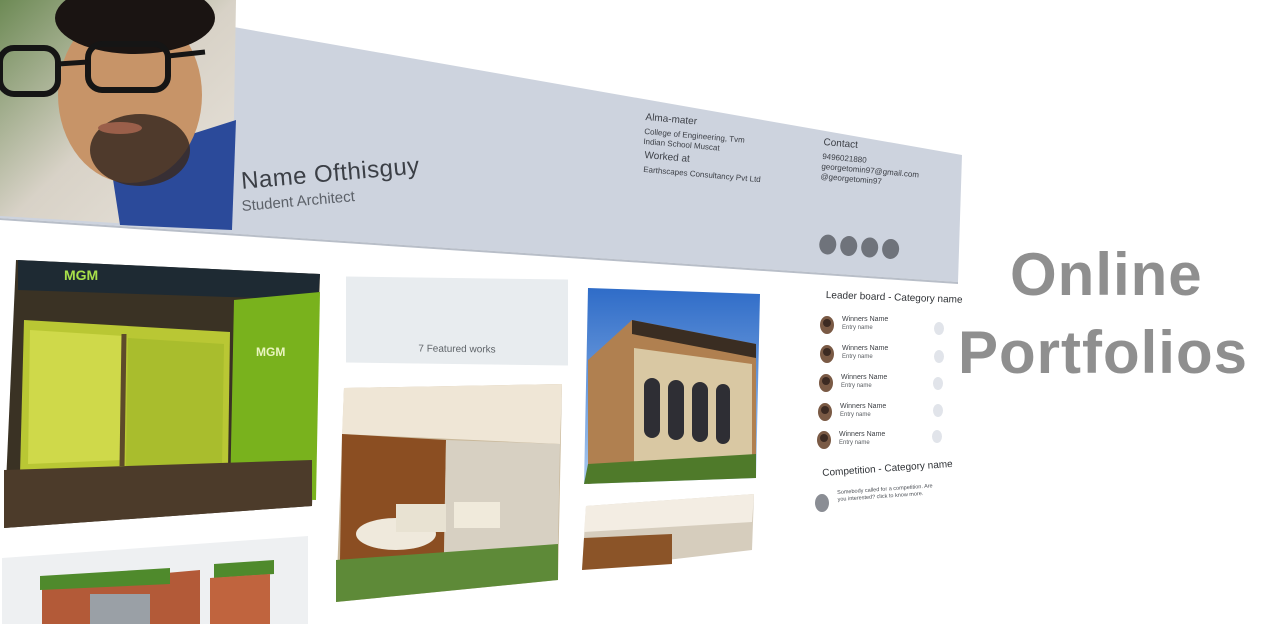 This screenshot has width=1272, height=624. Describe the element at coordinates (672, 386) in the screenshot. I see `project-tile-building` at that location.